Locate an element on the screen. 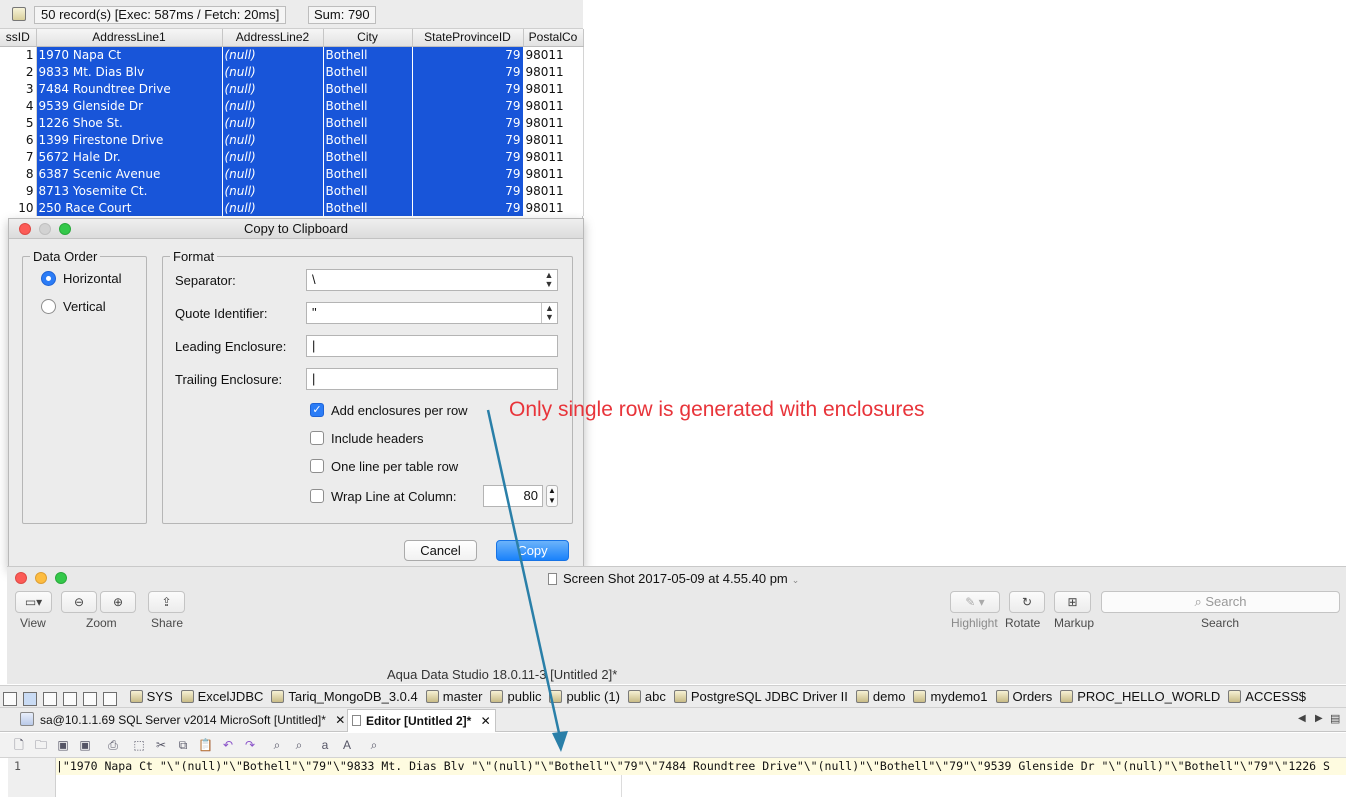  table-row: 2 9833 Mt. Dias Blv (null) Bothell 79 98011 is located at coordinates (292, 71).